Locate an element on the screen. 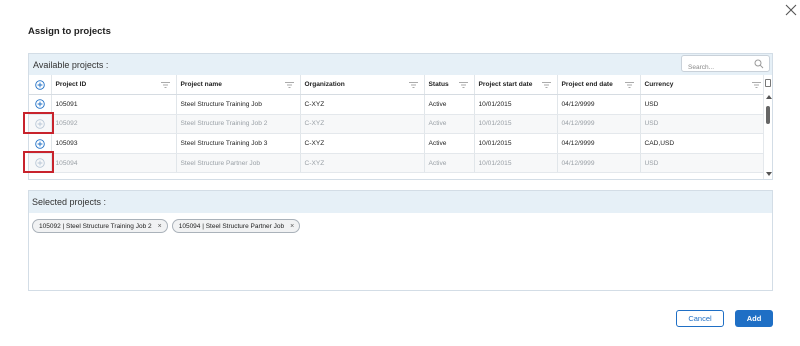  add-all-header is located at coordinates (40, 85).